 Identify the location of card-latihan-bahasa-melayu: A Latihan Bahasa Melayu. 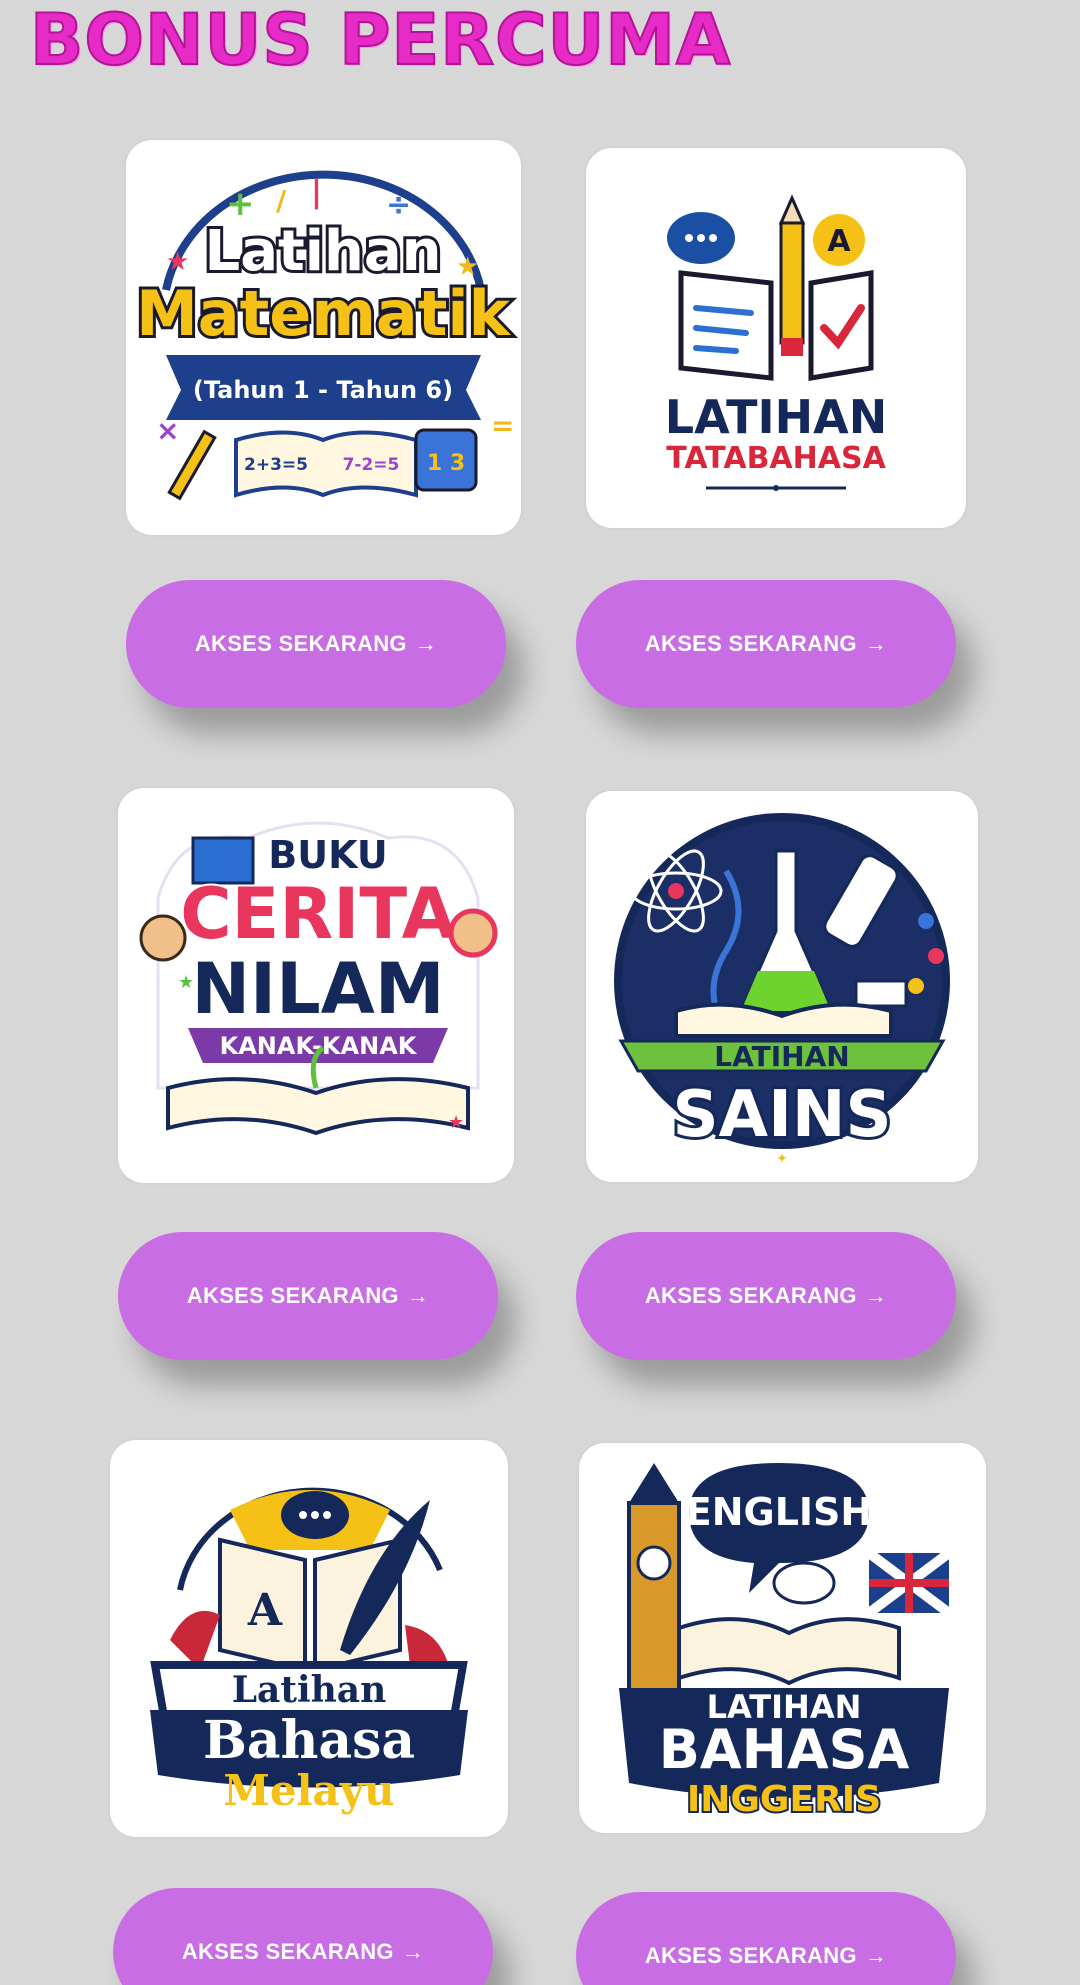
(309, 1638).